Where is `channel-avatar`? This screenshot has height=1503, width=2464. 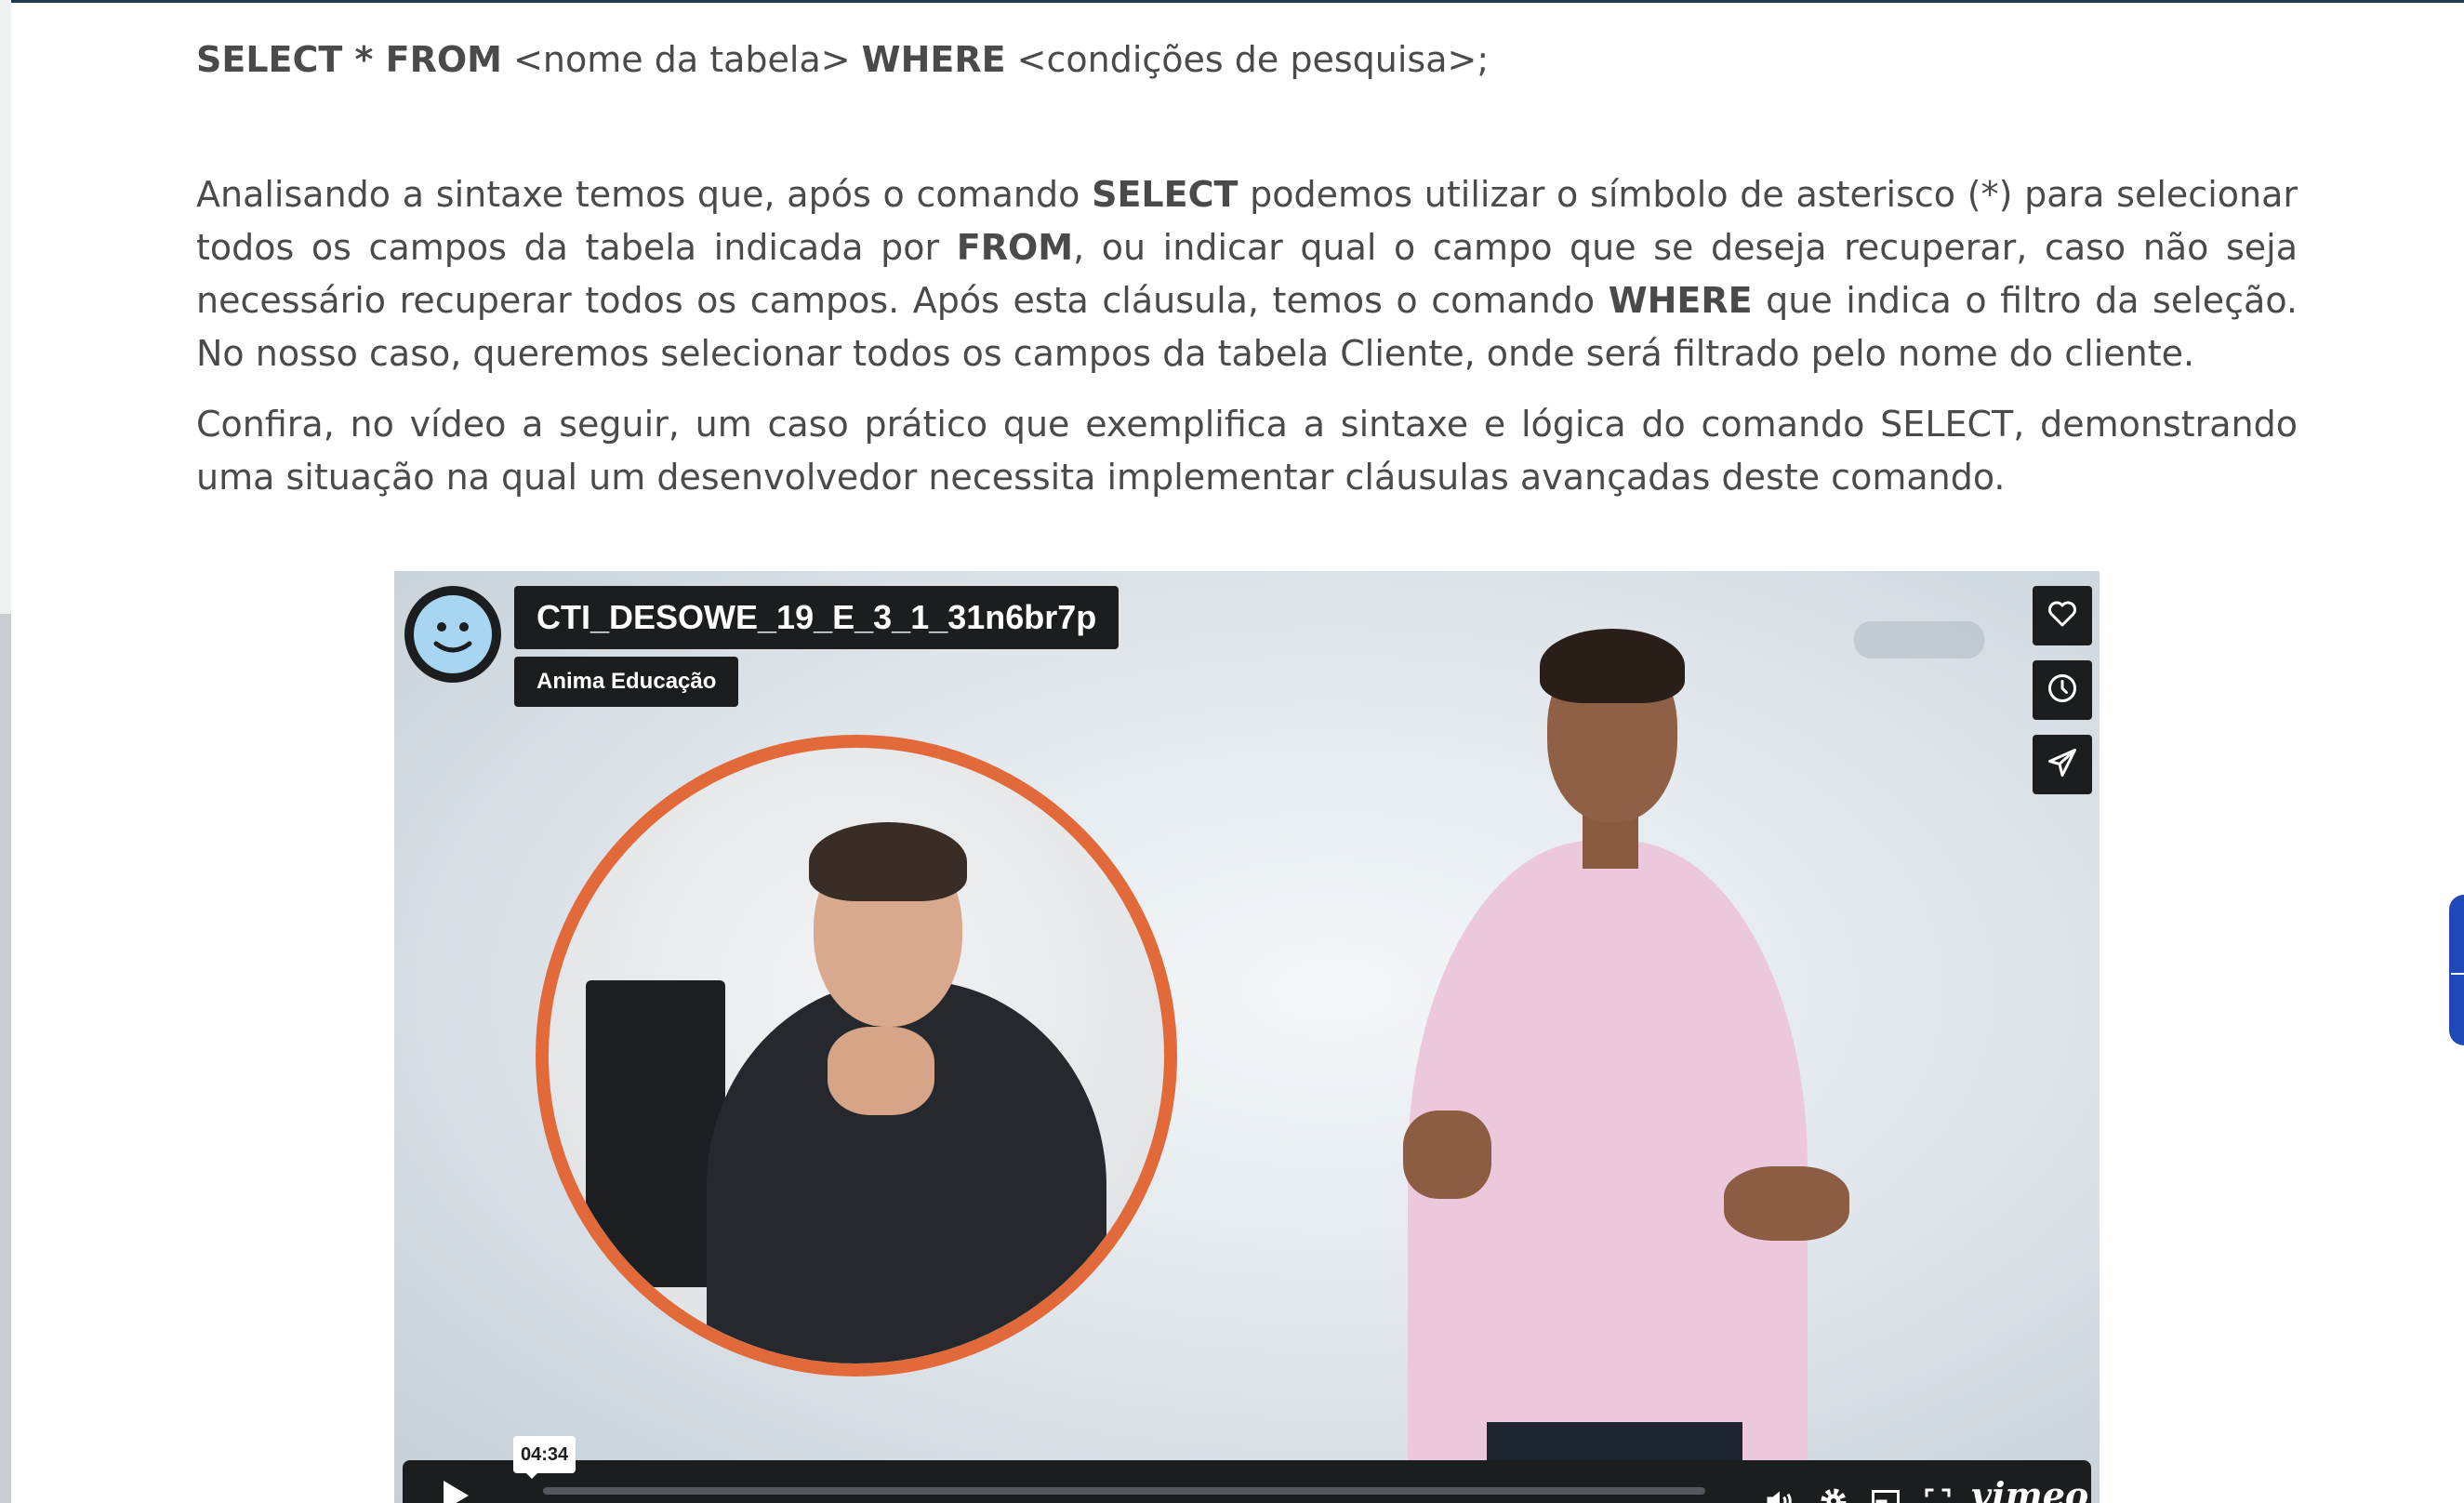
channel-avatar is located at coordinates (452, 634).